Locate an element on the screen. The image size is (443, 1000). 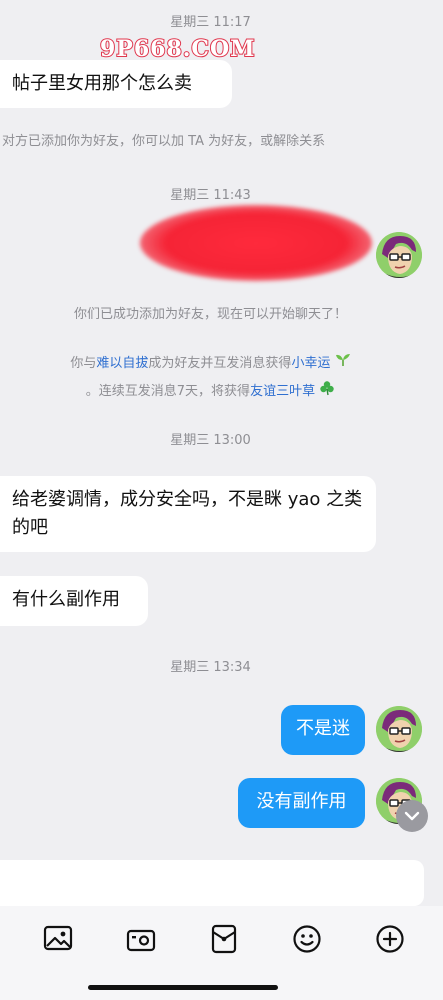
message-text: 给老婆调情，成分安全吗，不是眯 yao 之类的吧 is located at coordinates (187, 513).